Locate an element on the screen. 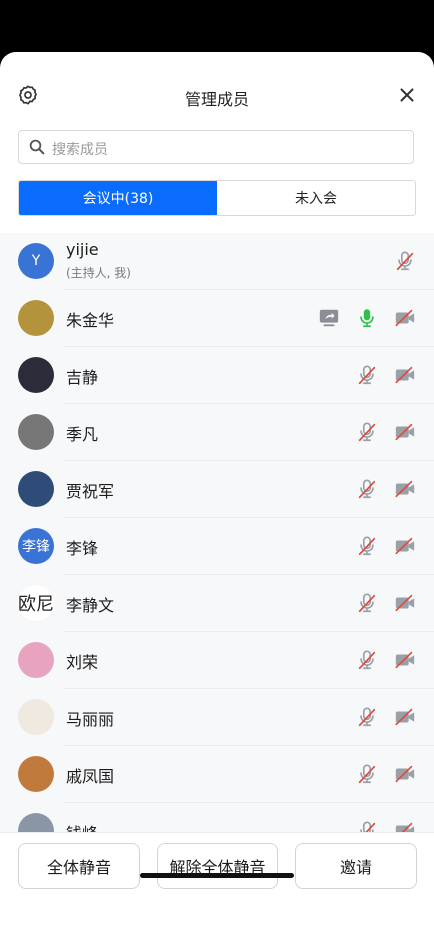  member-name: 马丽丽 is located at coordinates (90, 719).